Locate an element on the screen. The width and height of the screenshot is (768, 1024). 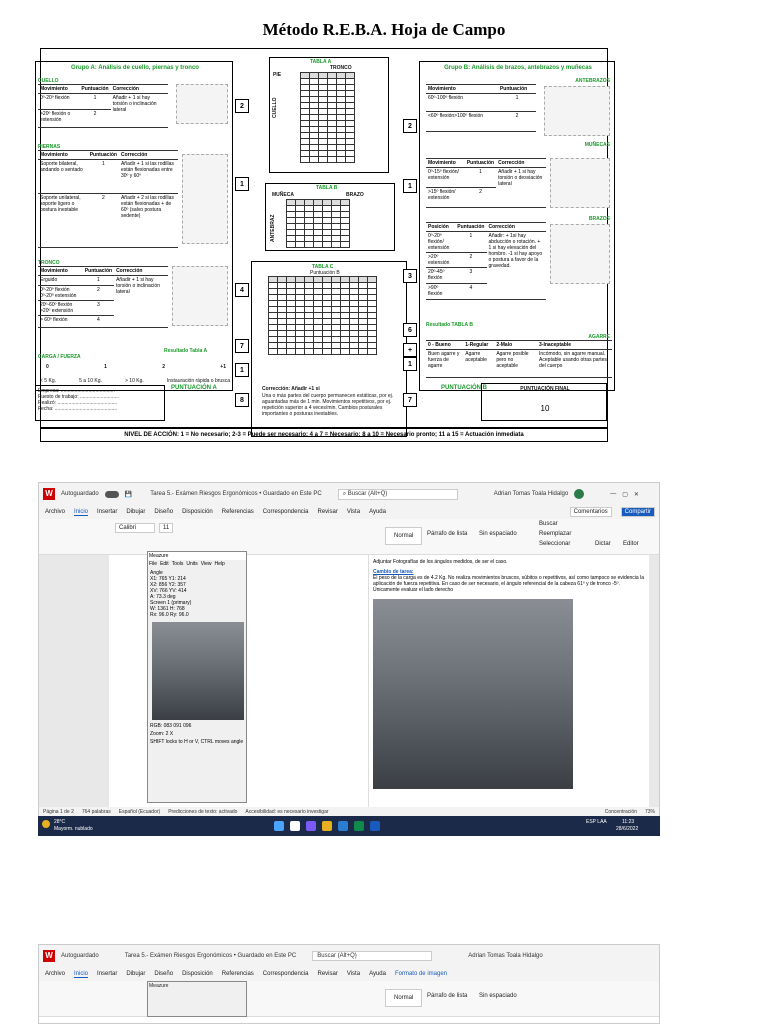
yv-value: 414 is located at coordinates (182, 591).